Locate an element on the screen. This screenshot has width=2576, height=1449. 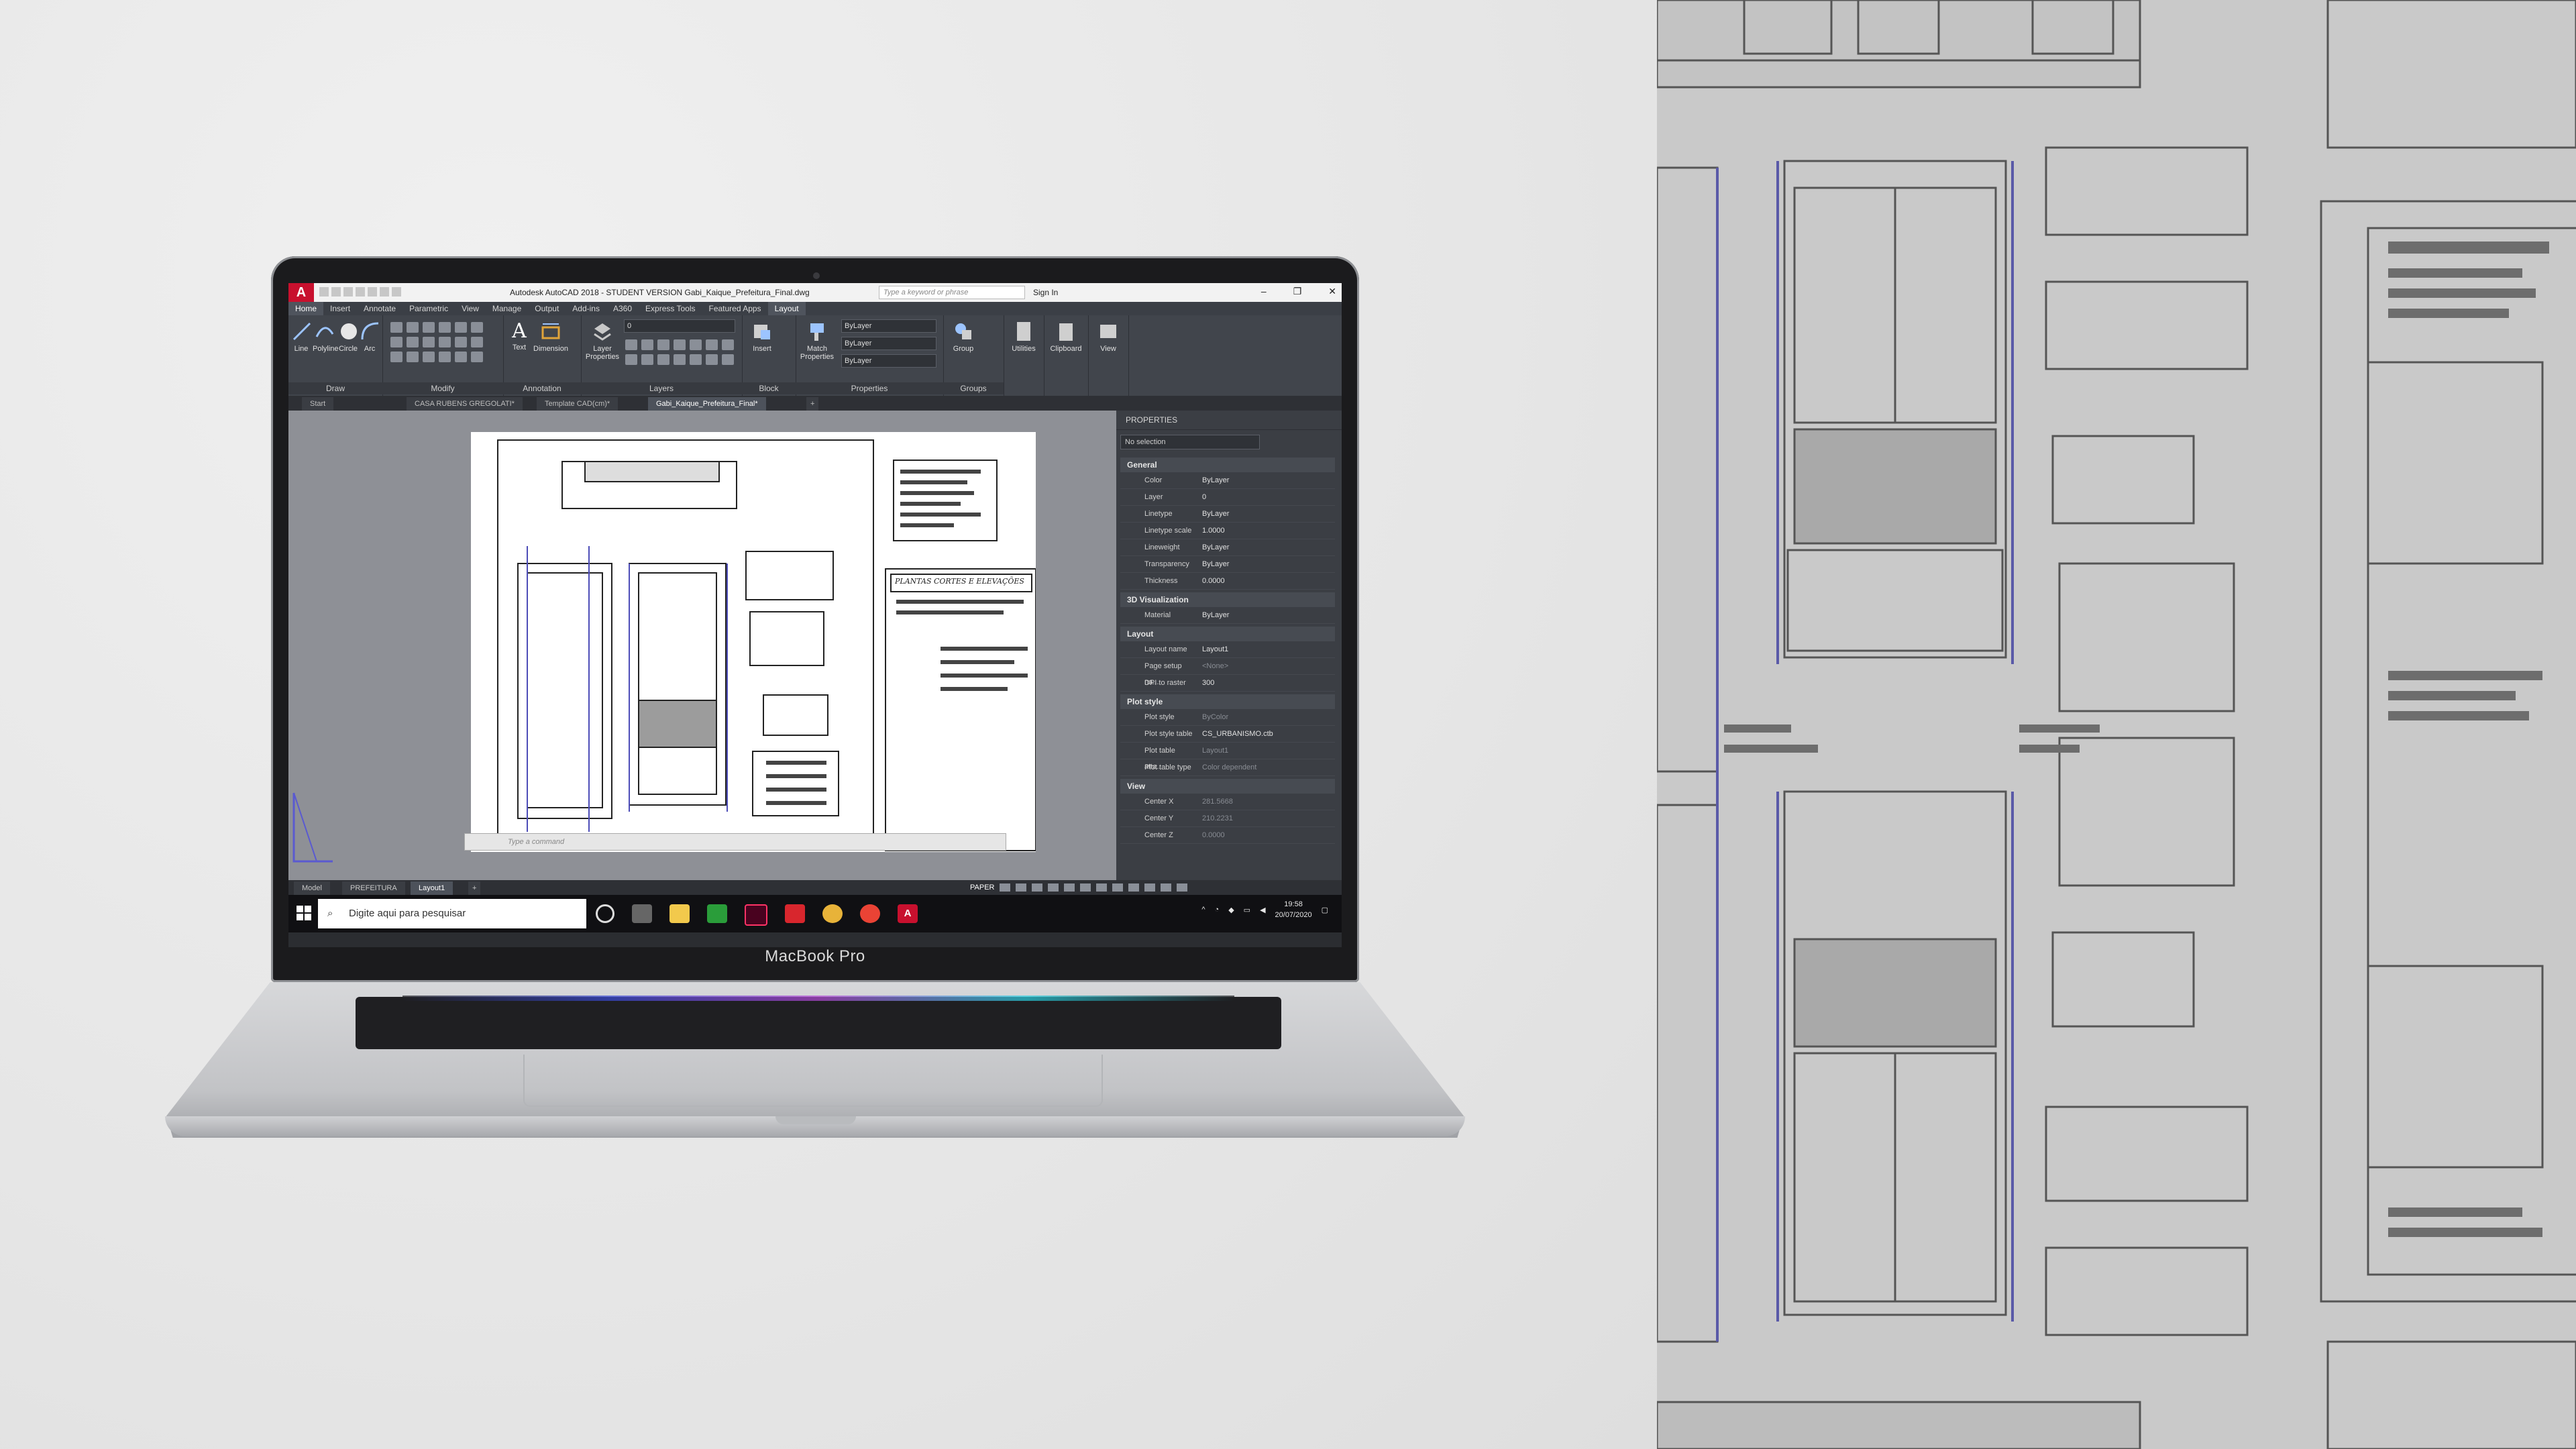
layout-tab-layout1: Layout1 is located at coordinates (432, 888).